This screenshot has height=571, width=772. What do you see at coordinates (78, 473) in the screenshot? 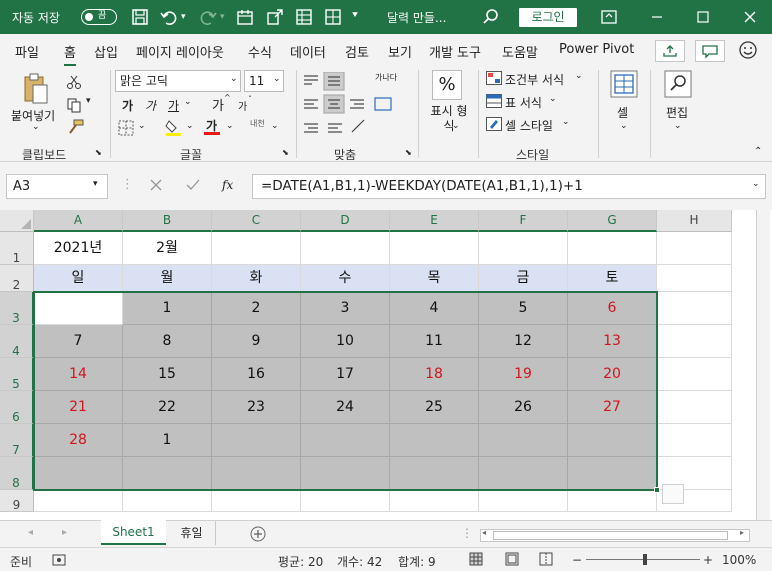
I see `cell-a8` at bounding box center [78, 473].